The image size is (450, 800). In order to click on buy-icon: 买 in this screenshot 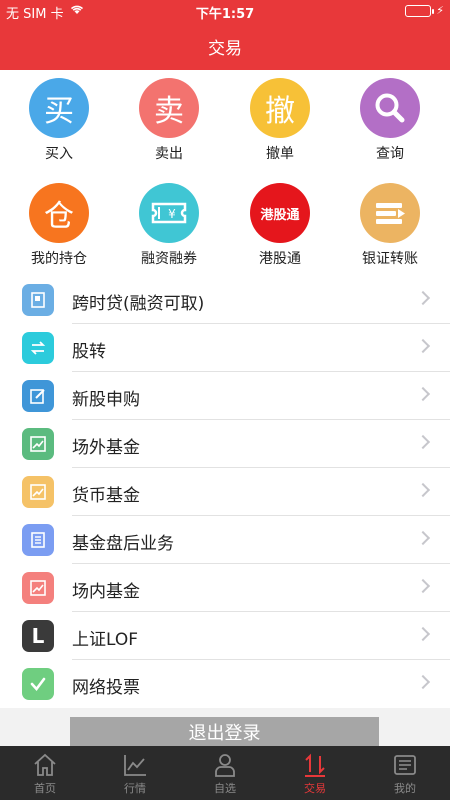, I will do `click(59, 108)`.